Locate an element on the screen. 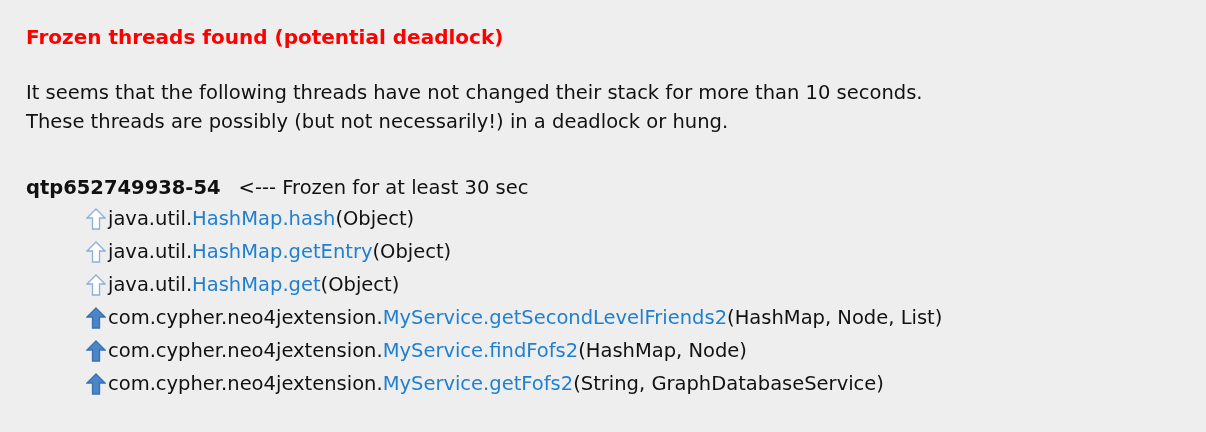 The height and width of the screenshot is (432, 1206). method-params: (HashMap, Node) is located at coordinates (662, 350).